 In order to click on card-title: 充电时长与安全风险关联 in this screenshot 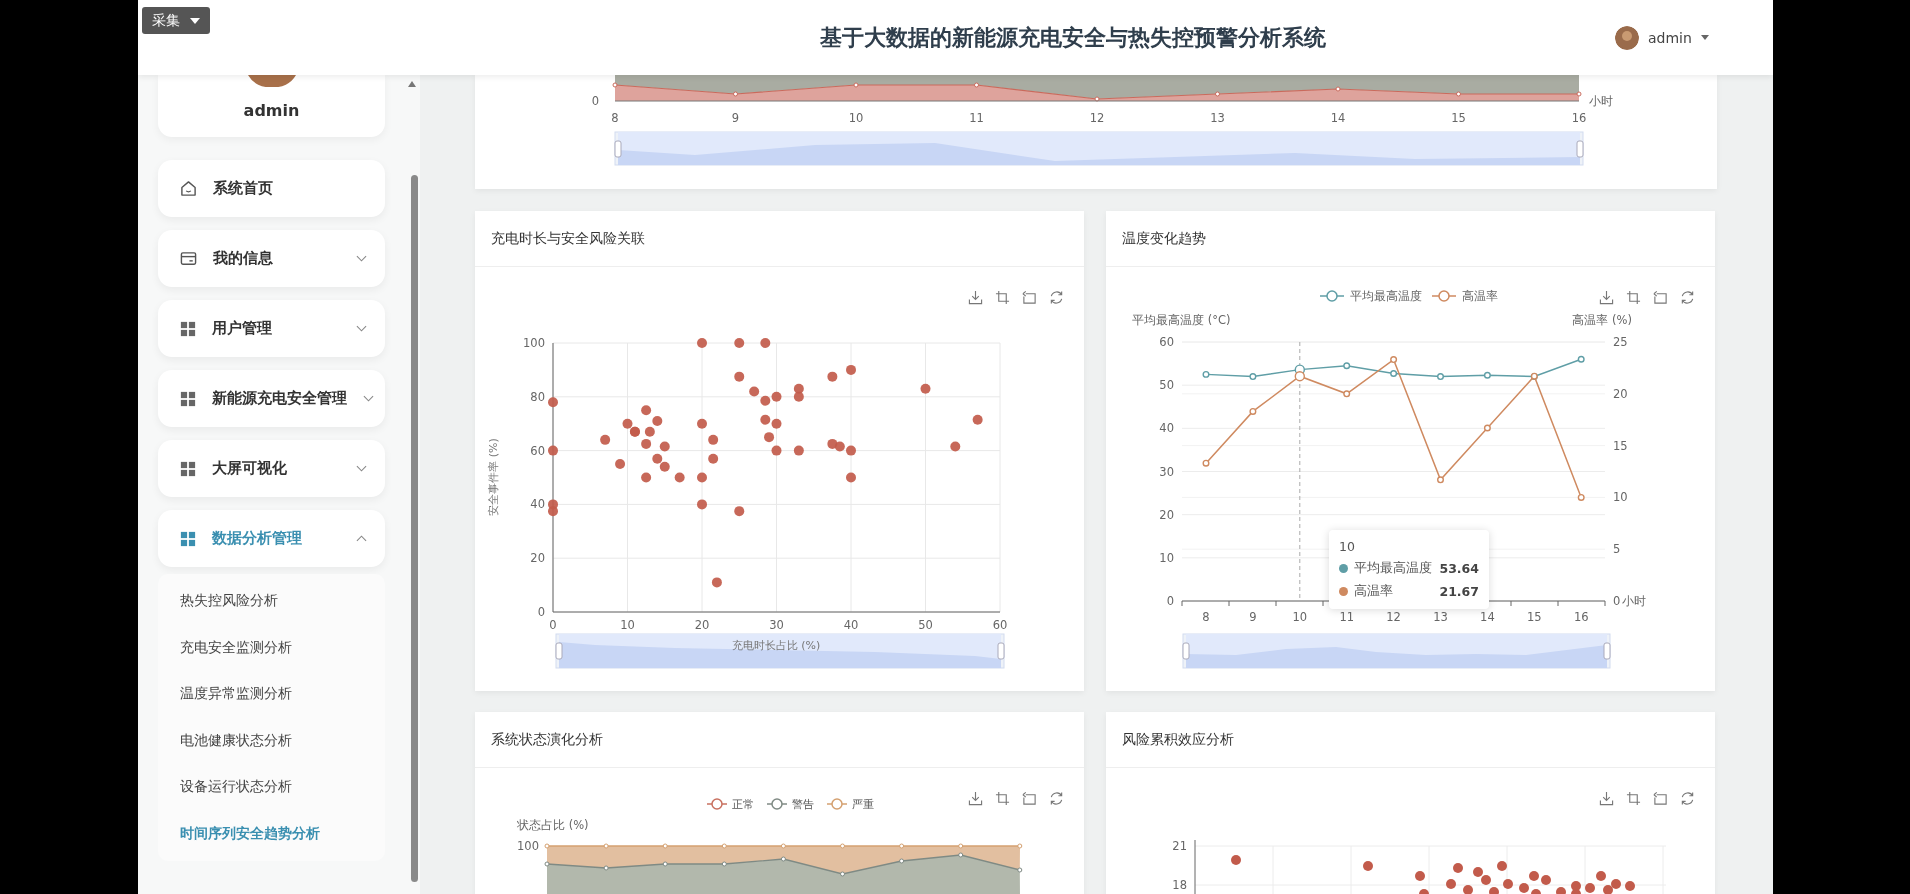, I will do `click(568, 238)`.